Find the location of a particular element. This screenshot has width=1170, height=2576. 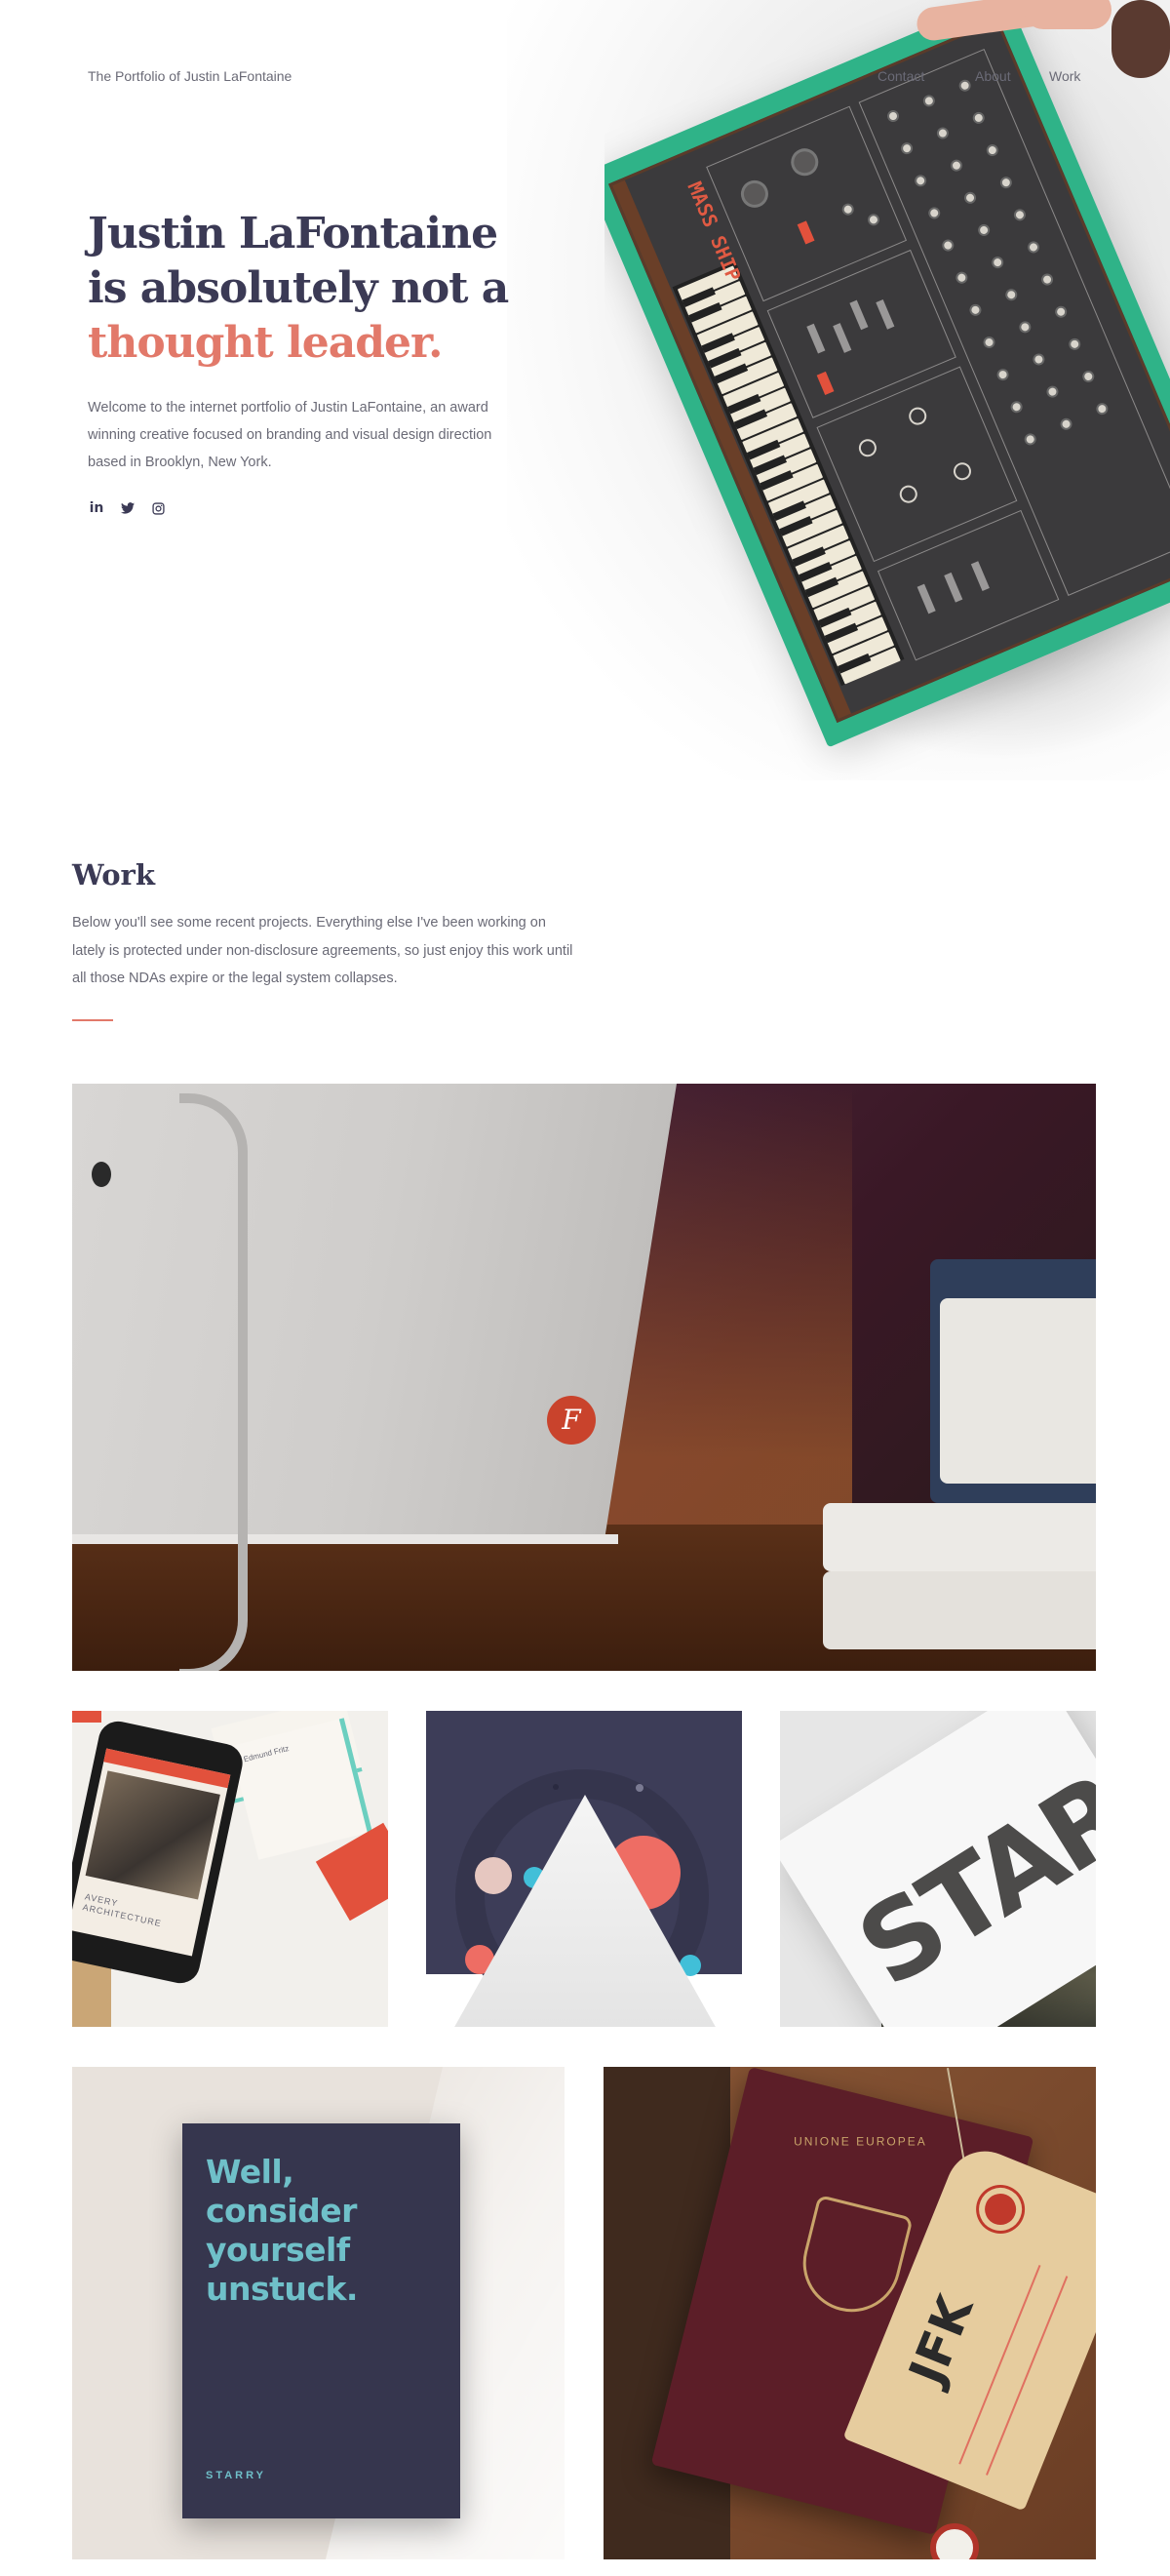

hero-title-line-2: is absolutely not a is located at coordinates (298, 288).